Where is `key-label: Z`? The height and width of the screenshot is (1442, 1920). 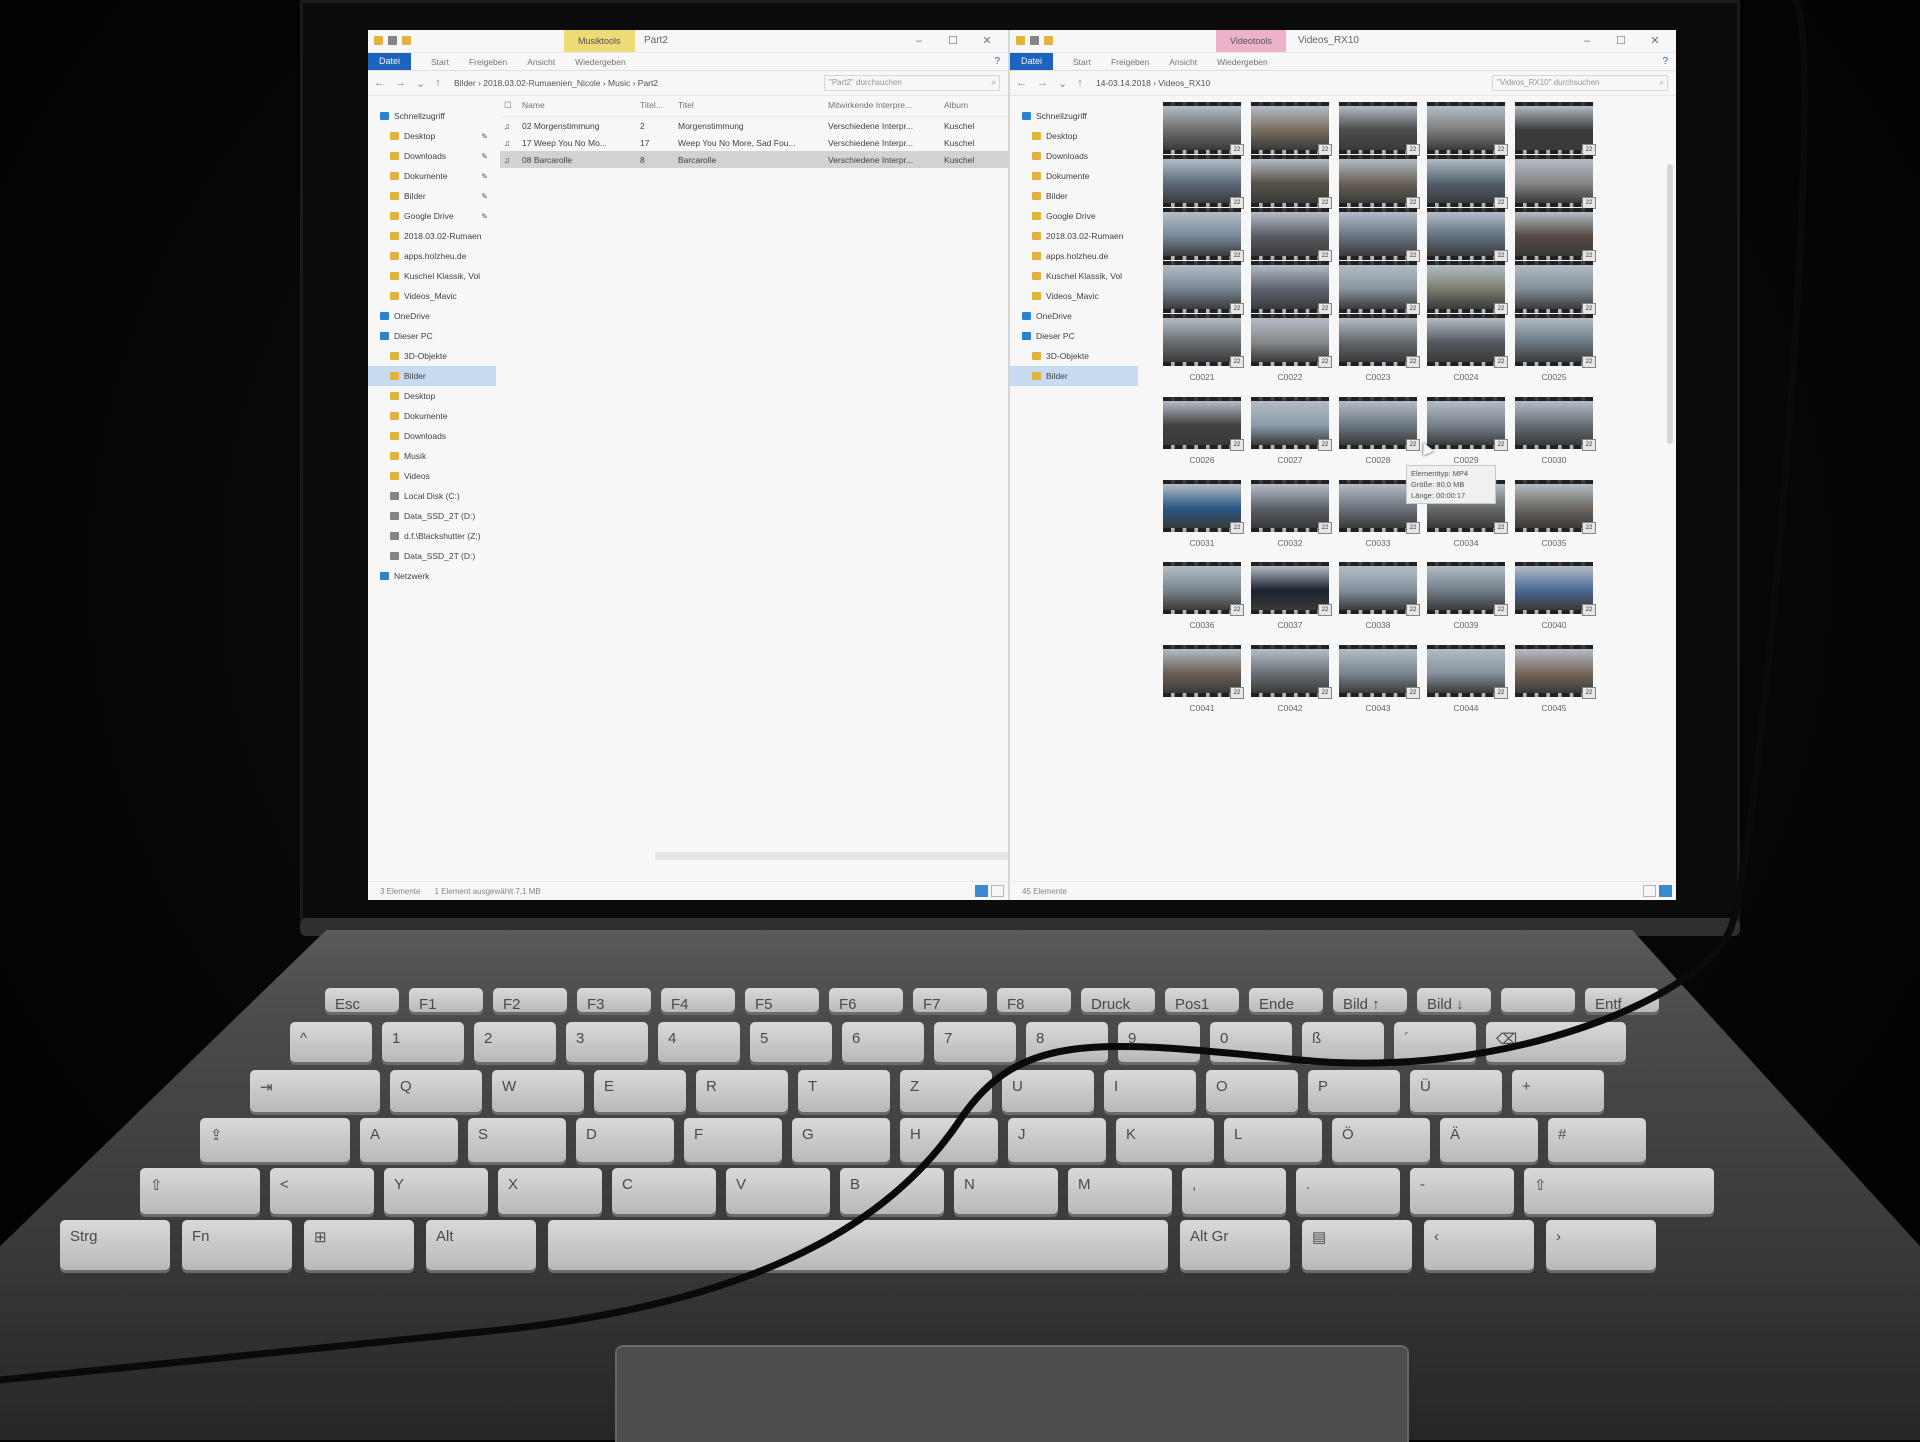 key-label: Z is located at coordinates (915, 1086).